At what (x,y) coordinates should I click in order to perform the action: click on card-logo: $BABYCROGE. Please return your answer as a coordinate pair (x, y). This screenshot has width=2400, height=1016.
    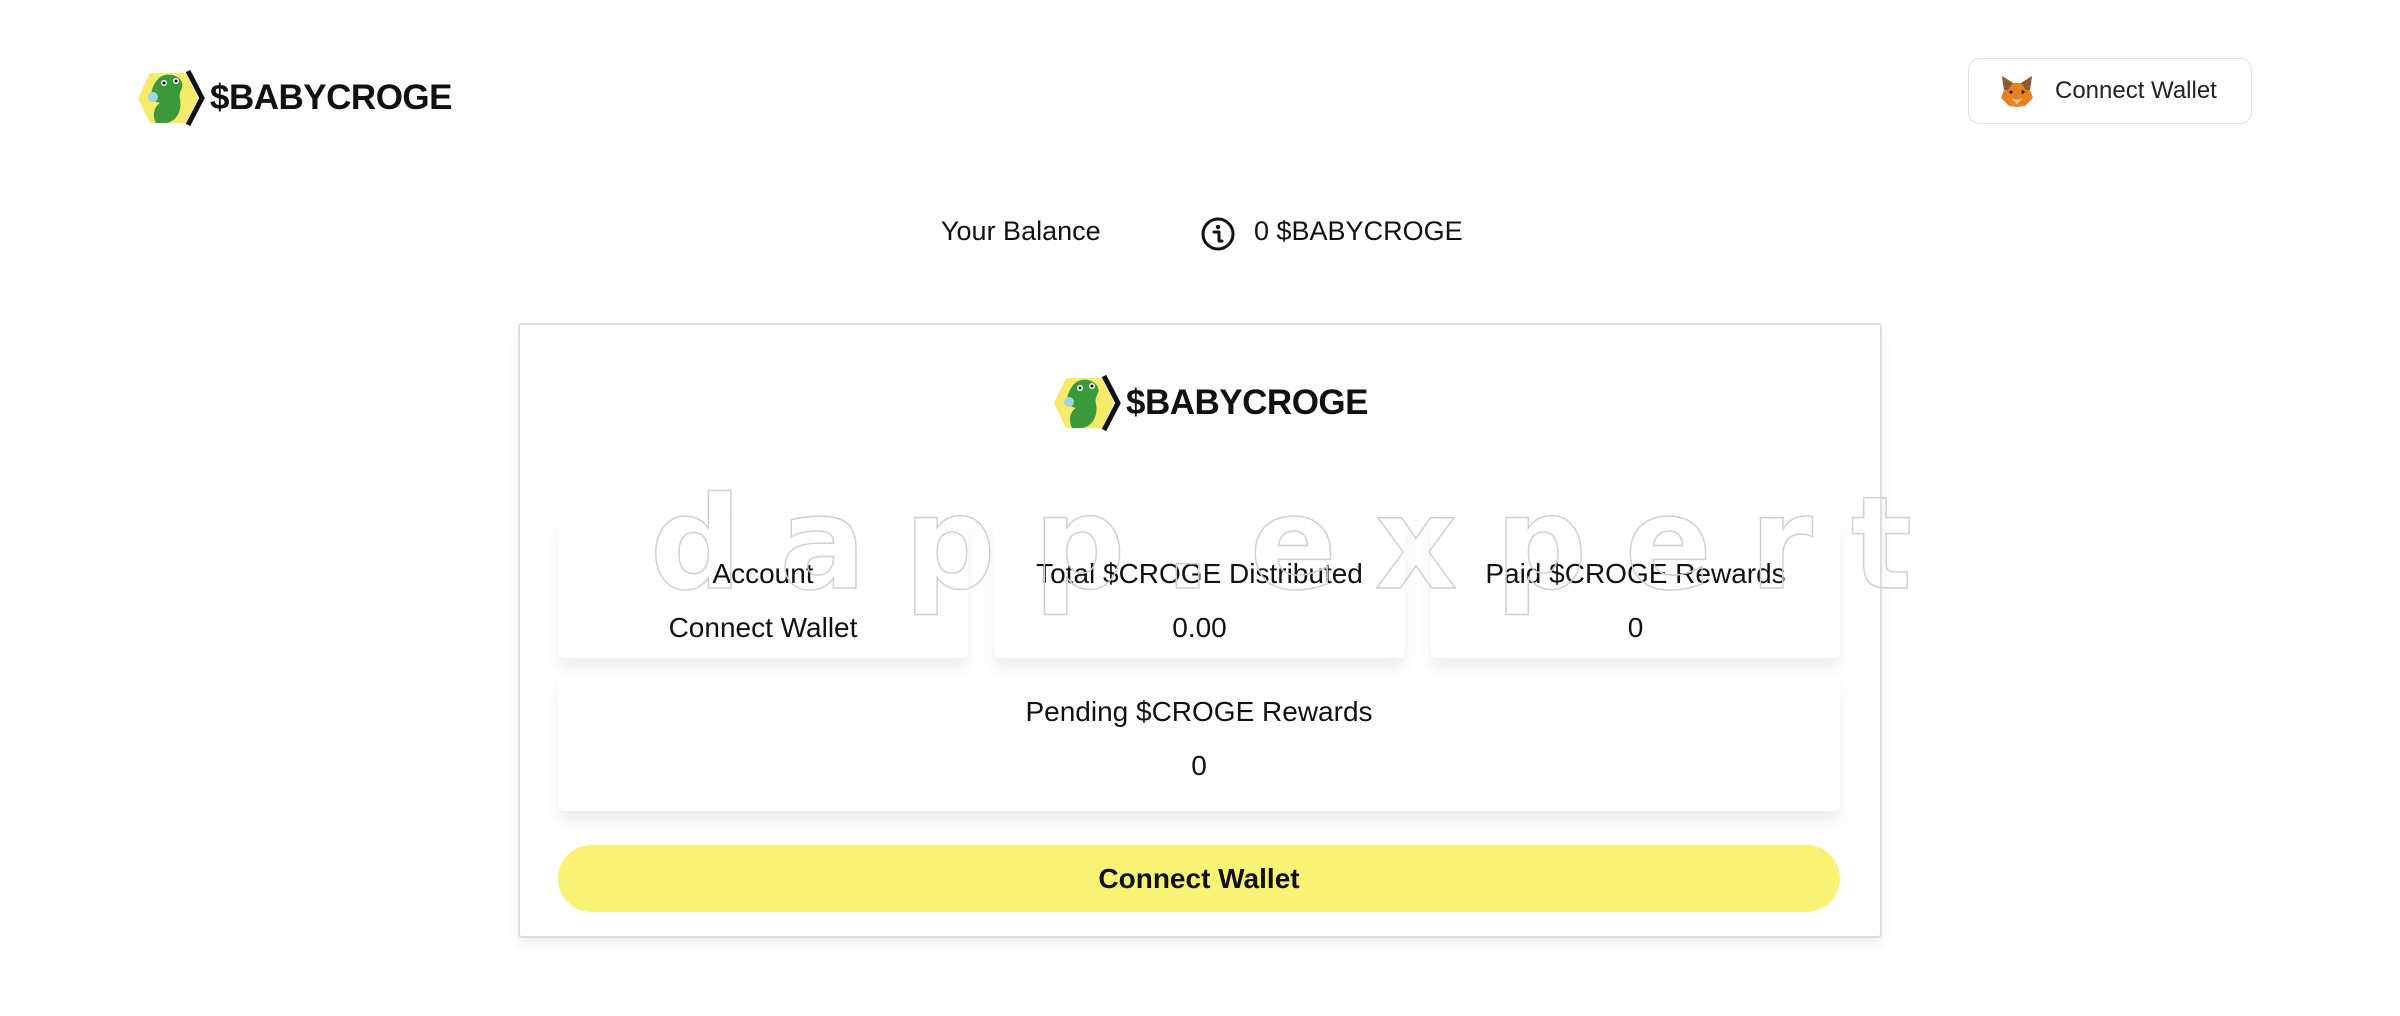
    Looking at the image, I should click on (1211, 403).